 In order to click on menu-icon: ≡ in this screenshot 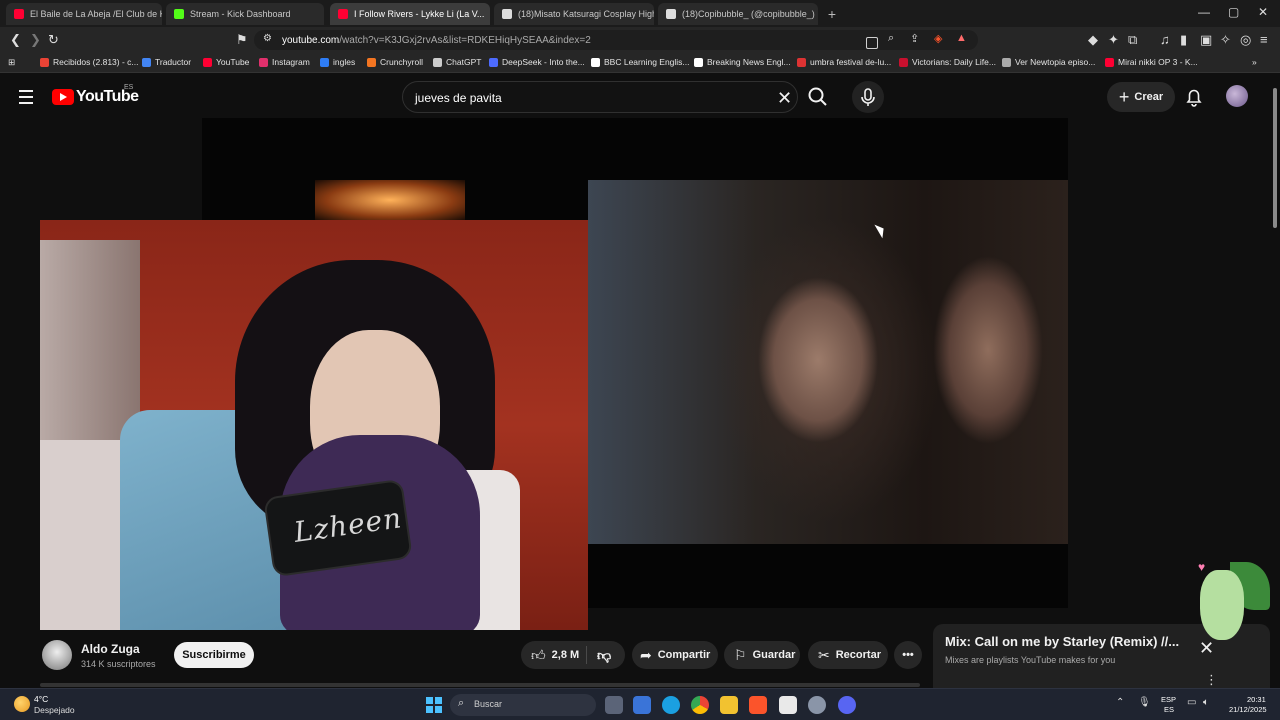, I will do `click(1264, 39)`.